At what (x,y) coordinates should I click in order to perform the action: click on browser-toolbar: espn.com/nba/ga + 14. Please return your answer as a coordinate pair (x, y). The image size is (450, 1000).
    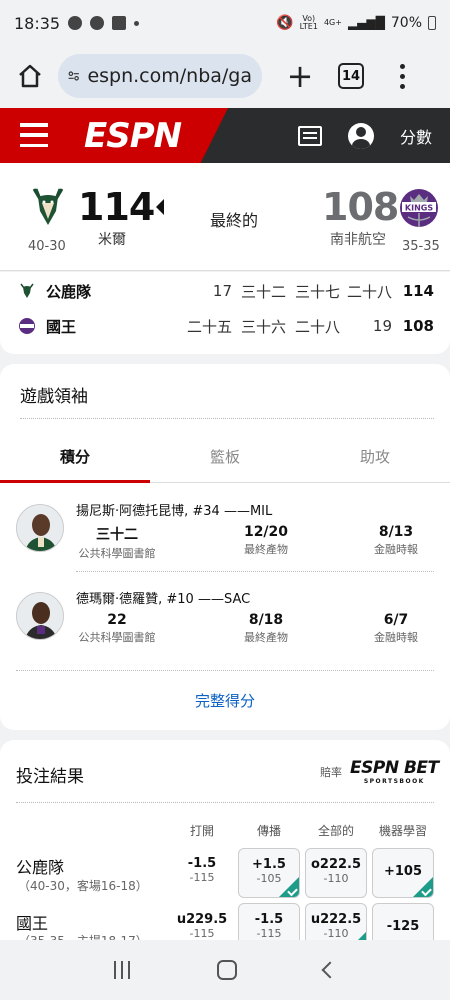
    Looking at the image, I should click on (225, 76).